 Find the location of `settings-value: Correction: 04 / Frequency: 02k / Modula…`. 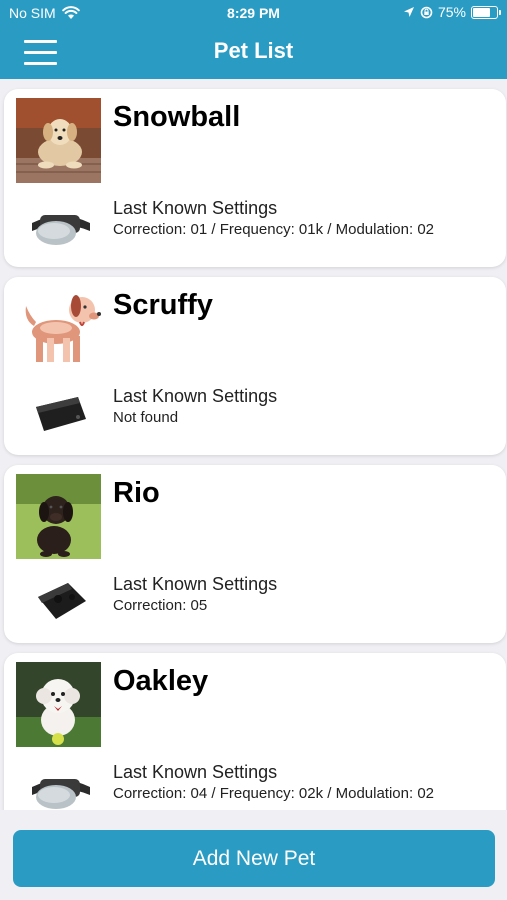

settings-value: Correction: 04 / Frequency: 02k / Modula… is located at coordinates (274, 793).